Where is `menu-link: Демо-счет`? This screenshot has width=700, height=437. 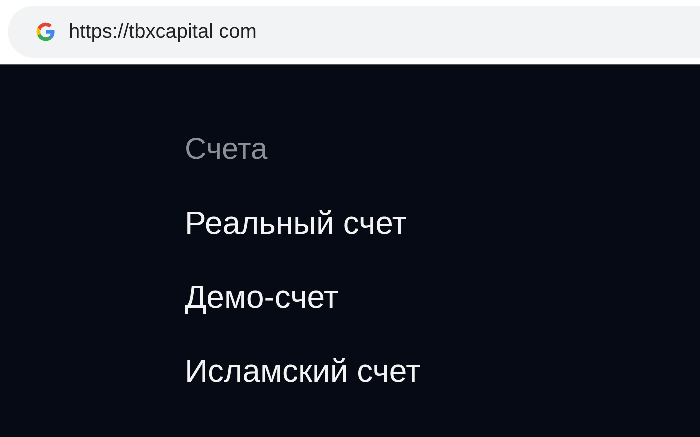
menu-link: Демо-счет is located at coordinates (262, 297).